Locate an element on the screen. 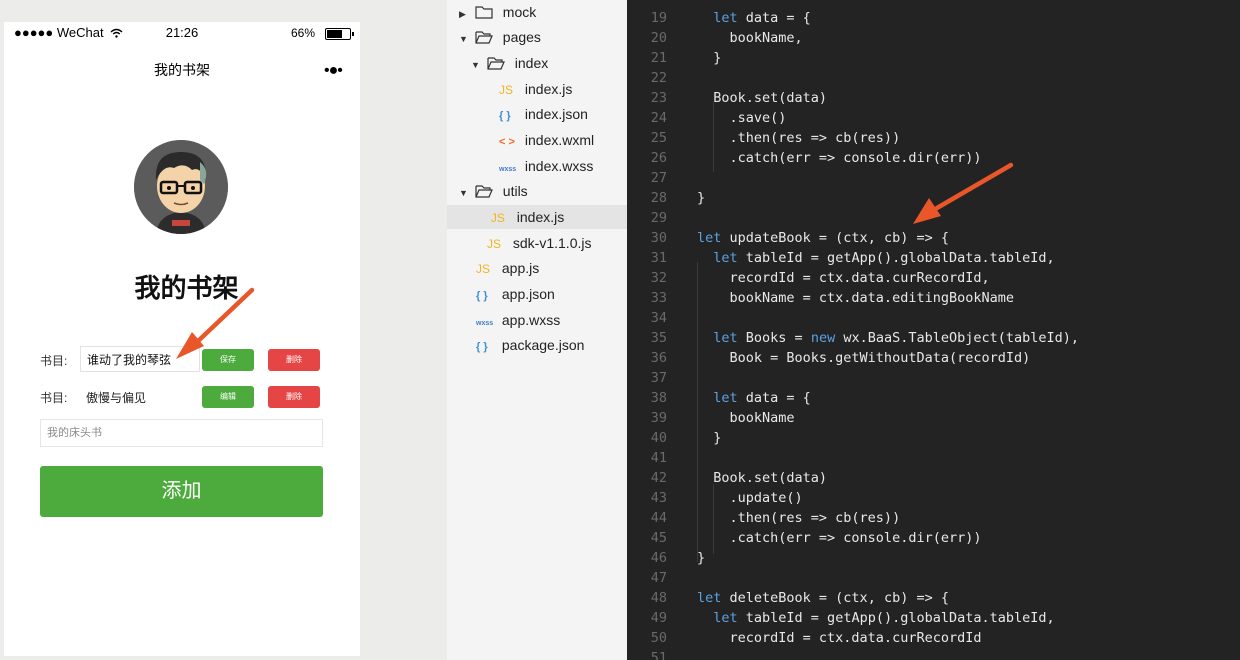 The height and width of the screenshot is (660, 1240). battery-percent: 66% is located at coordinates (303, 33).